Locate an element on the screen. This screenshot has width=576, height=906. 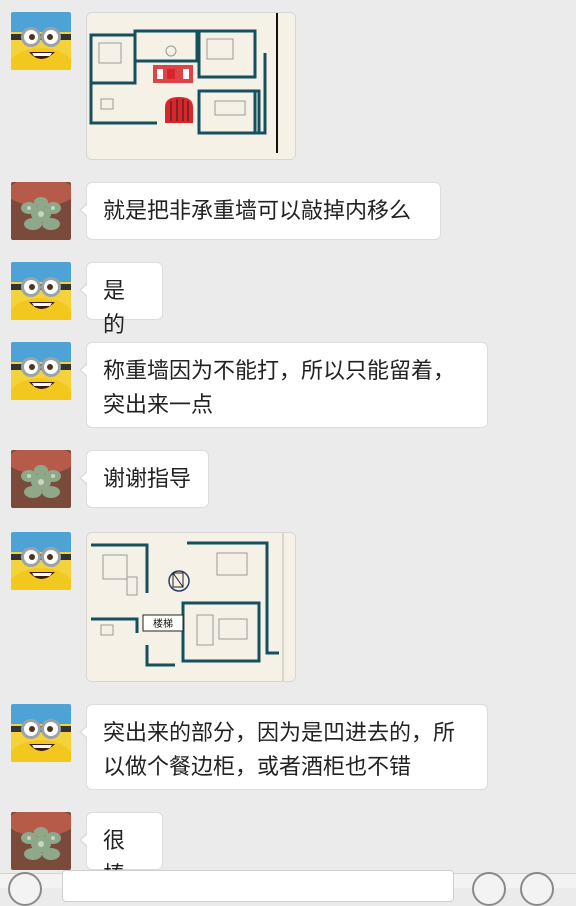
floorplan-image is located at coordinates (191, 86).